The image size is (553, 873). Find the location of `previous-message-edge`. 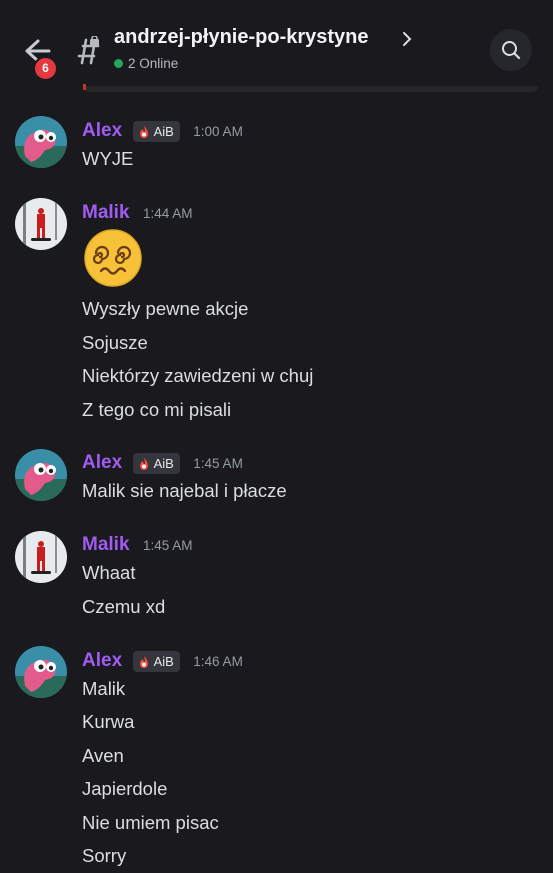

previous-message-edge is located at coordinates (310, 89).